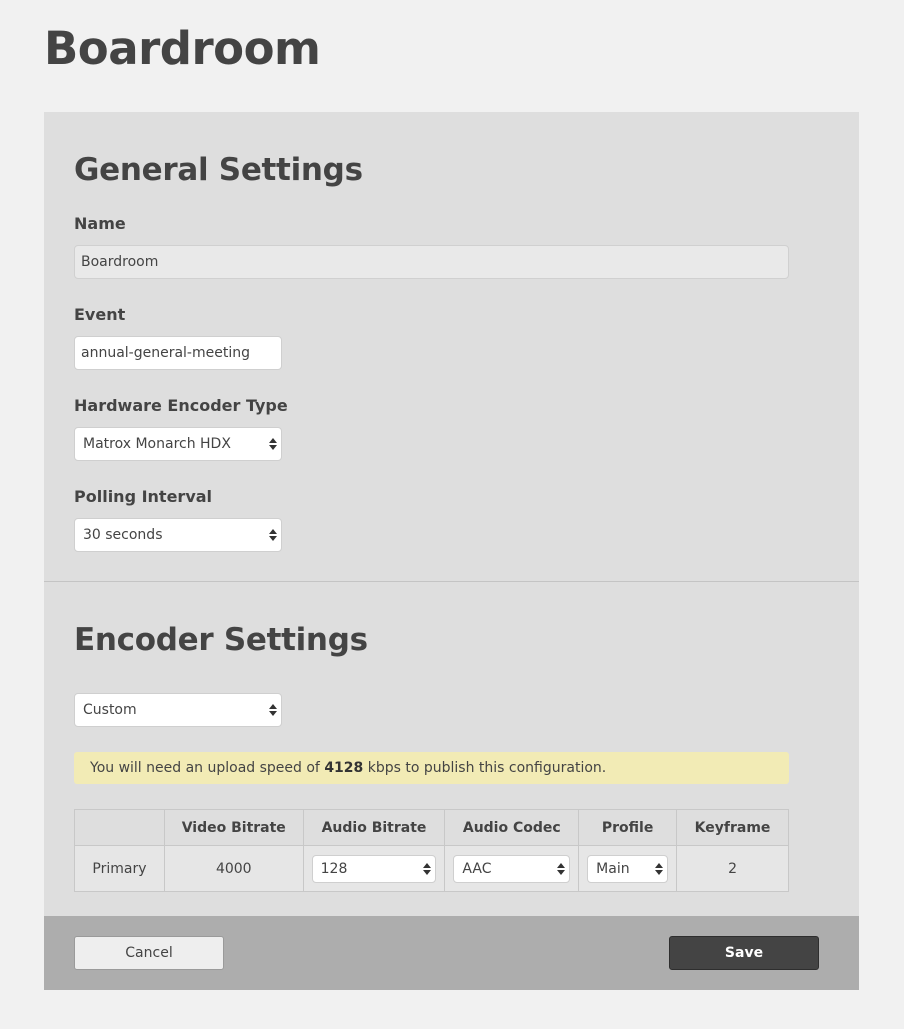 The width and height of the screenshot is (904, 1029). I want to click on table-row: Primary 4000 128 AAC Main 2, so click(431, 868).